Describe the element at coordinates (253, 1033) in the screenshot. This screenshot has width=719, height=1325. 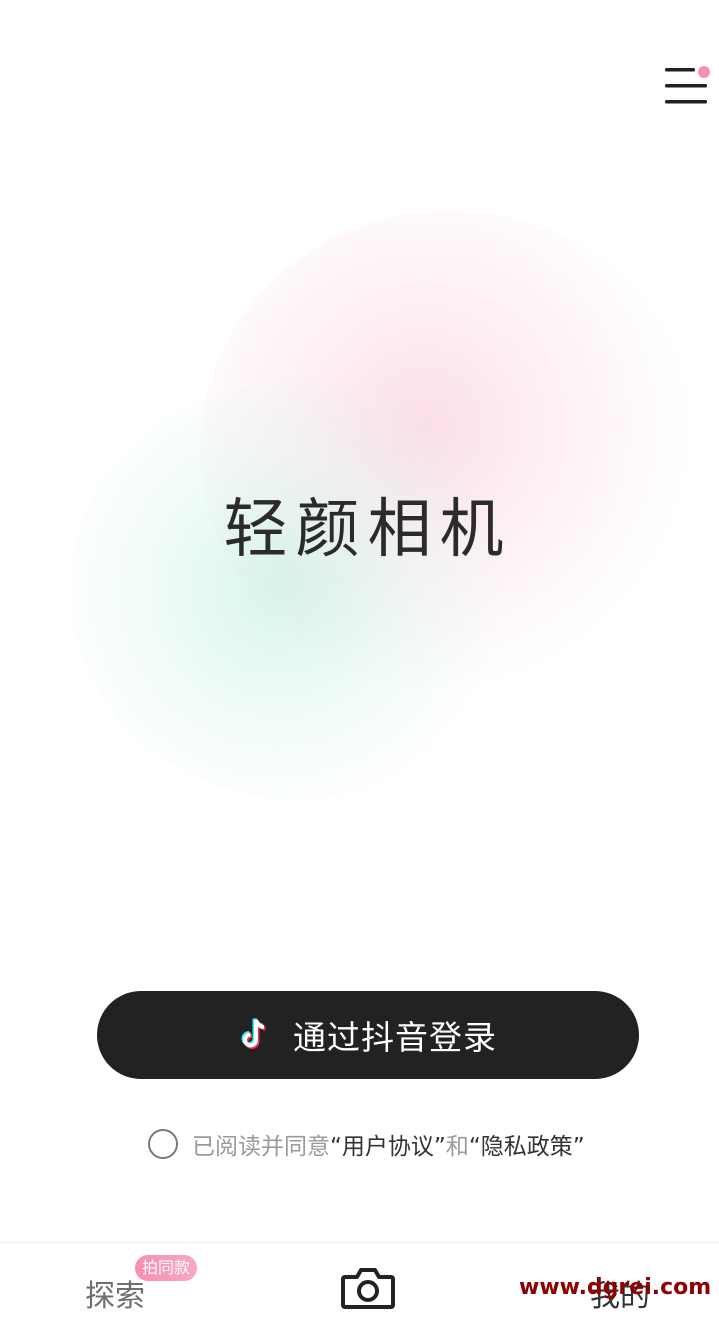
I see `douyin-logo-icon` at that location.